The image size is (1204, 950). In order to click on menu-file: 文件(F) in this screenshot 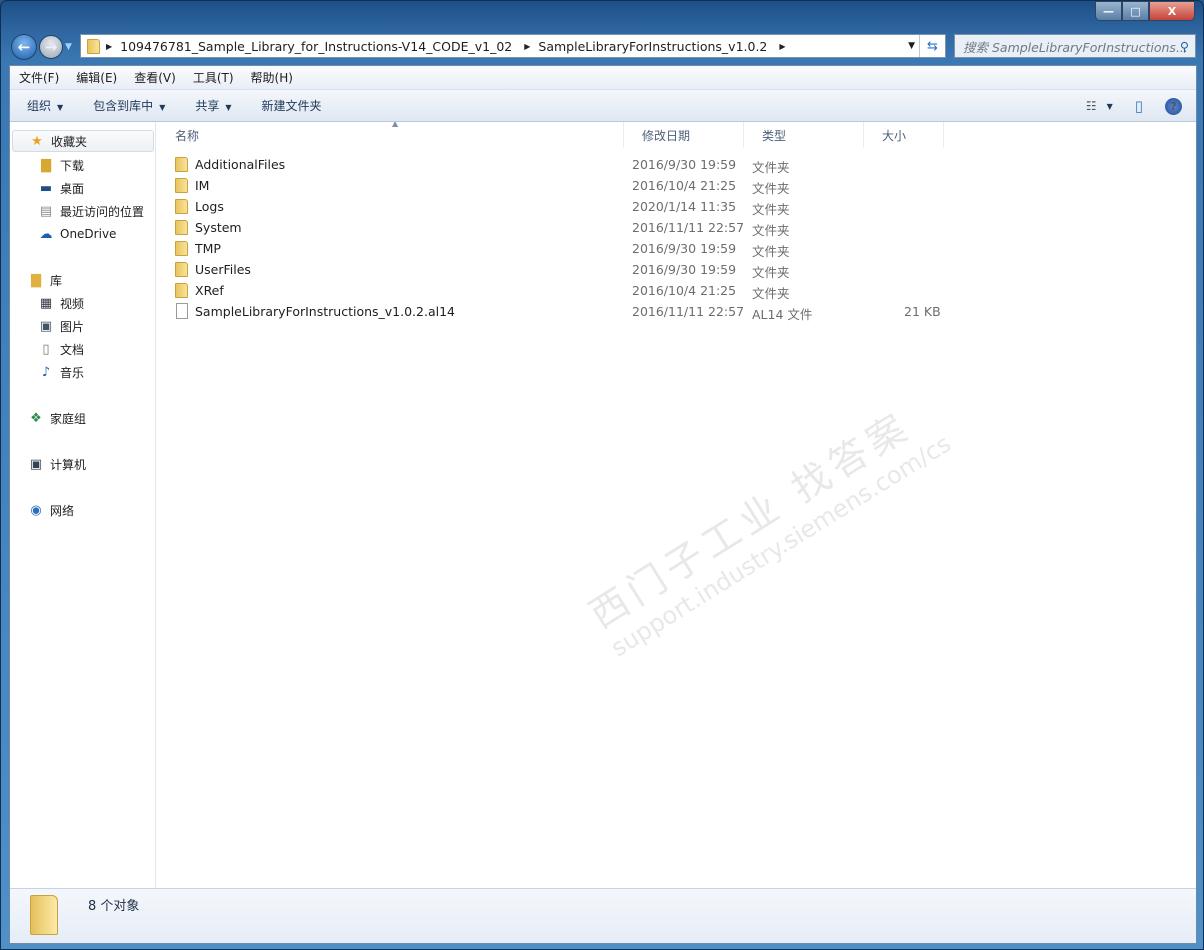, I will do `click(39, 77)`.